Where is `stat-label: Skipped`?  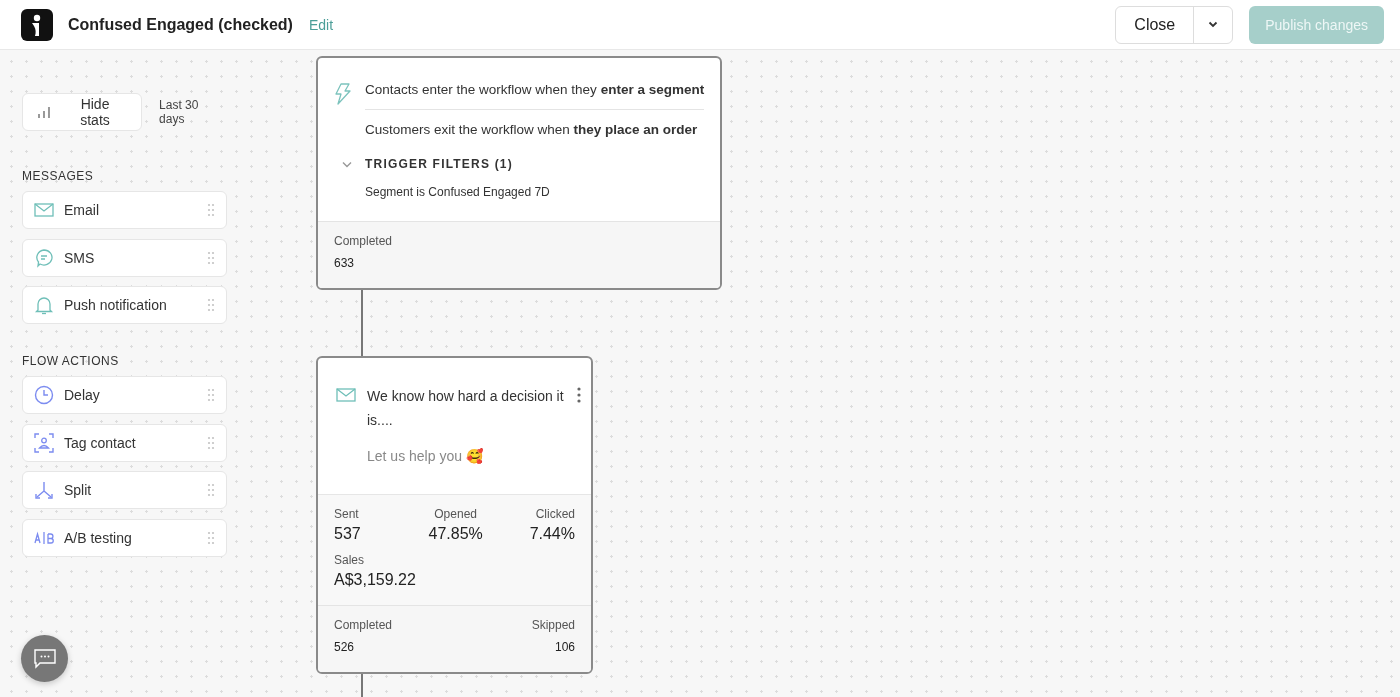
stat-label: Skipped is located at coordinates (553, 625).